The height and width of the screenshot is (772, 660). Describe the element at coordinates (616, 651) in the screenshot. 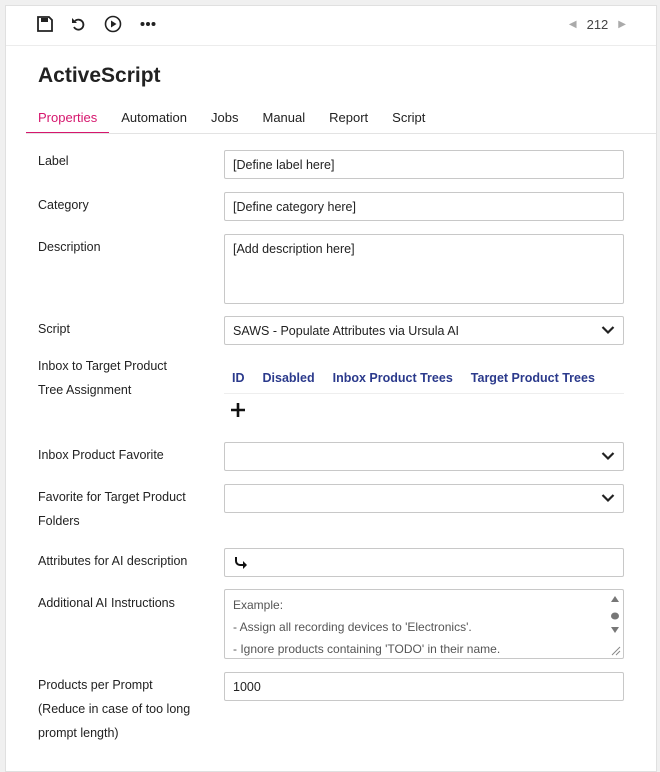

I see `resize-grip-icon` at that location.